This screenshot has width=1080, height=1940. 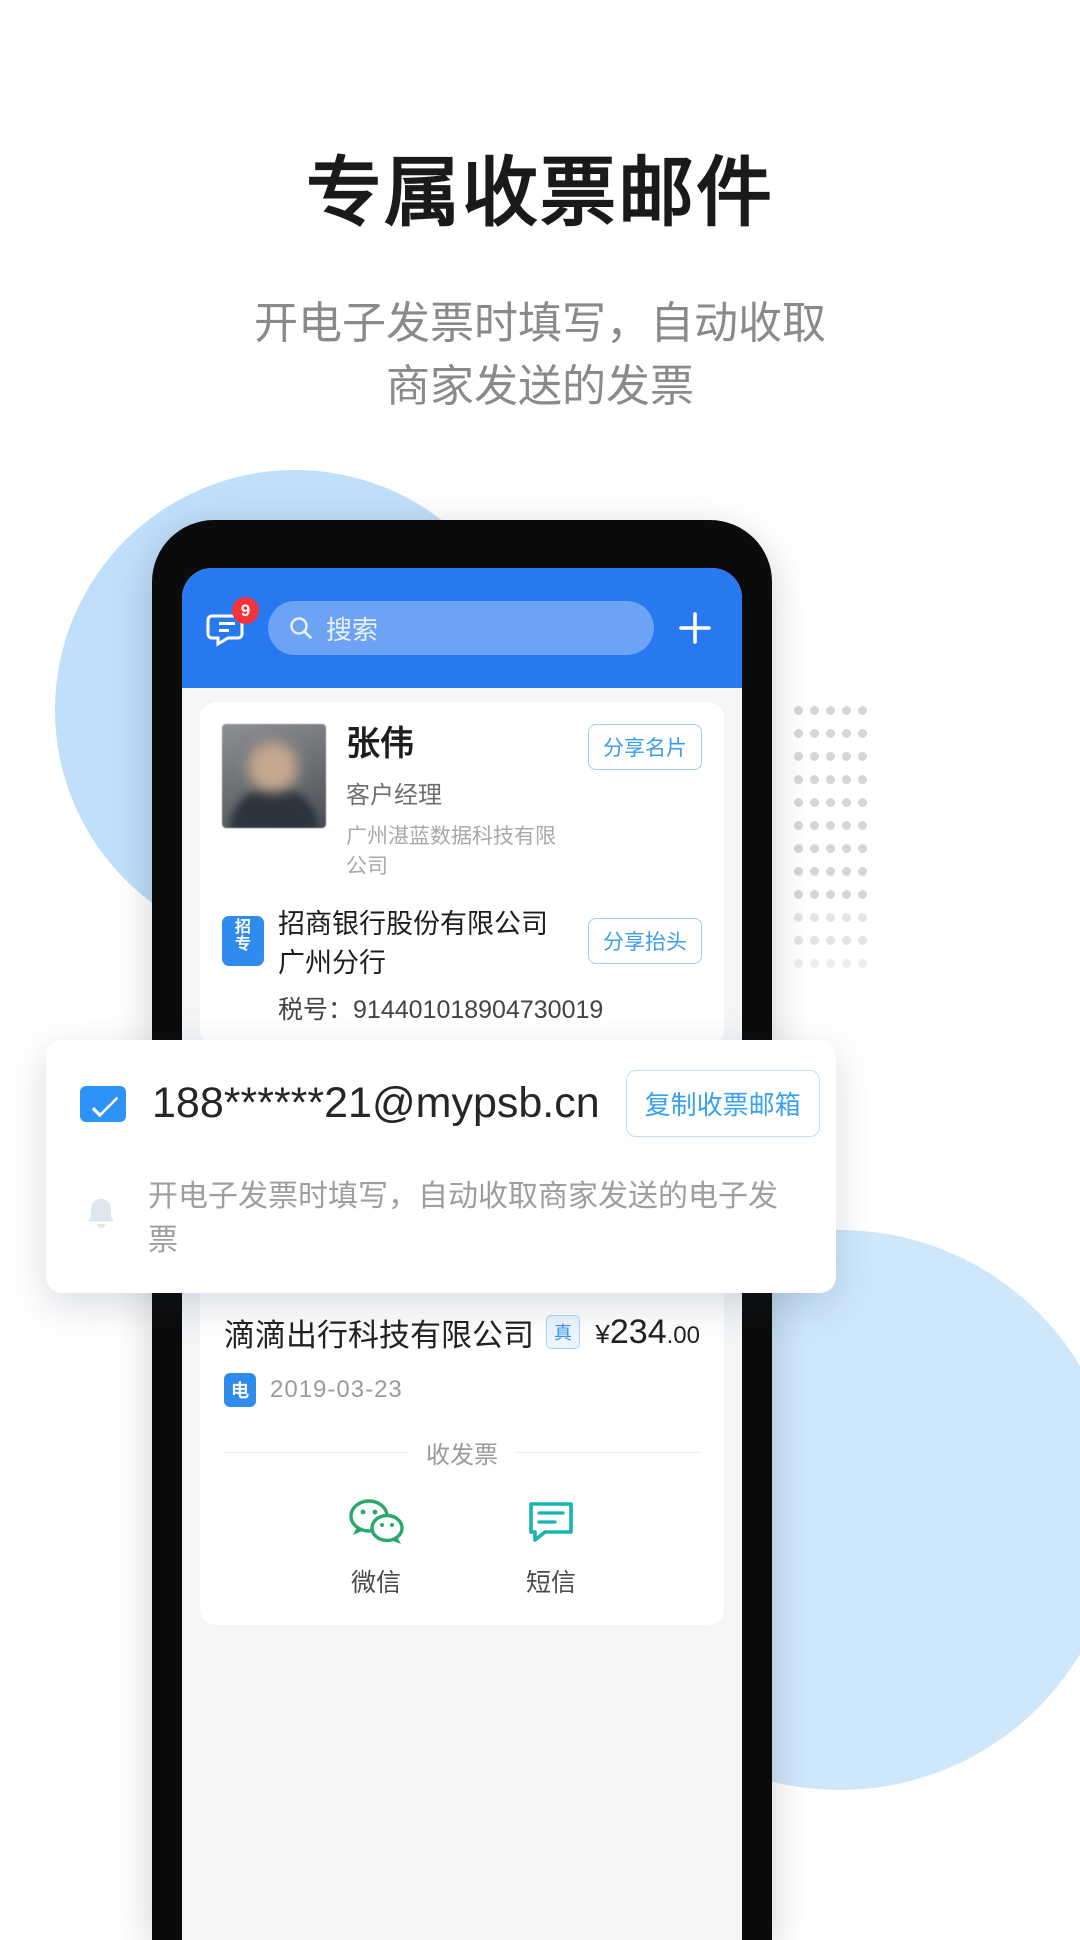 What do you see at coordinates (478, 1009) in the screenshot?
I see `tax-number-value: 914401018904730019` at bounding box center [478, 1009].